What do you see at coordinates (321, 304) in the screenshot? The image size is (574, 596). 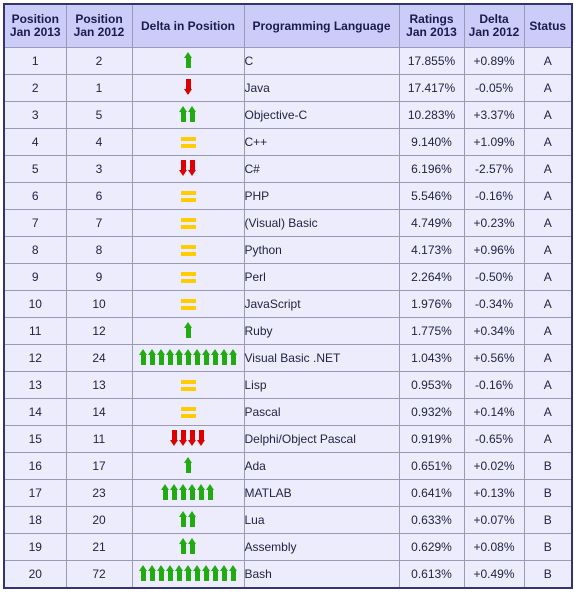 I see `cell-language: JavaScript` at bounding box center [321, 304].